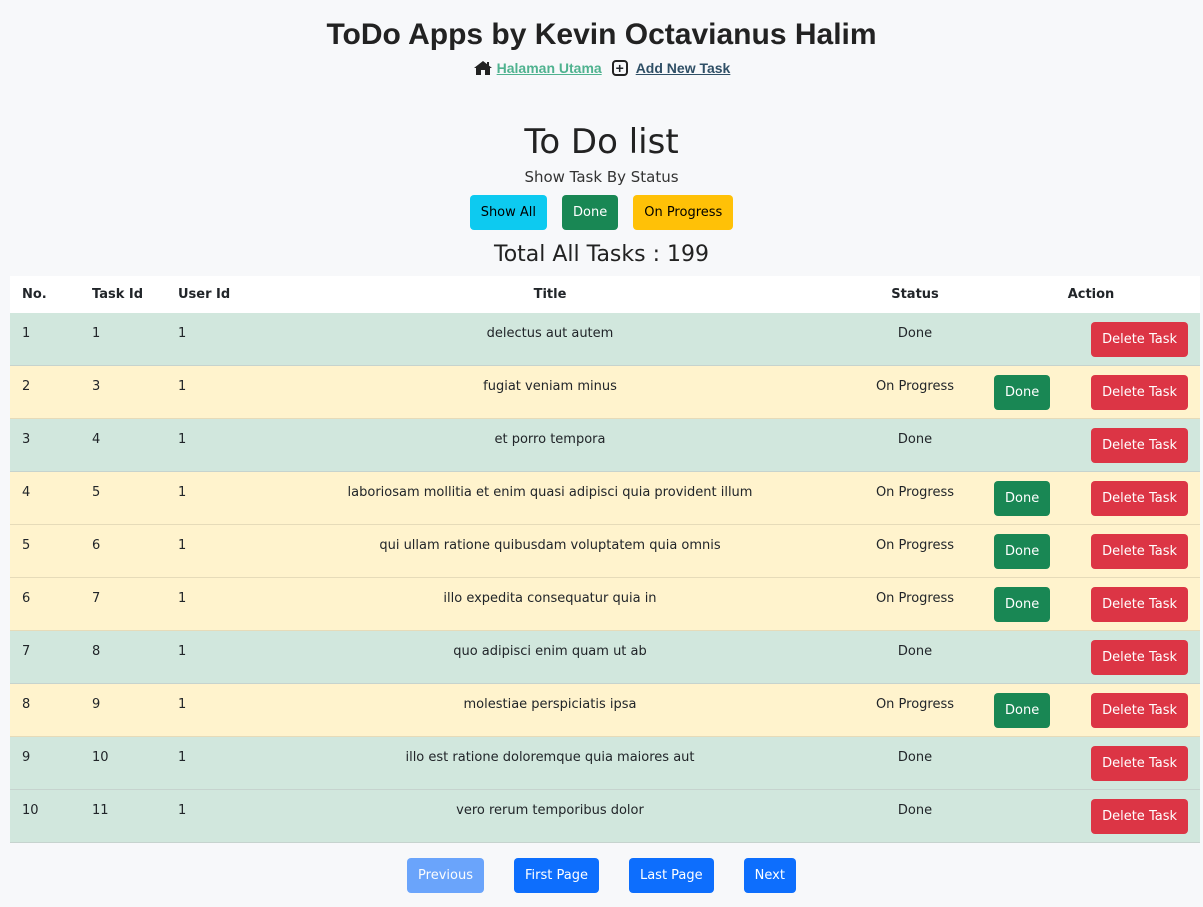  I want to click on cell-no-text: 7, so click(26, 651).